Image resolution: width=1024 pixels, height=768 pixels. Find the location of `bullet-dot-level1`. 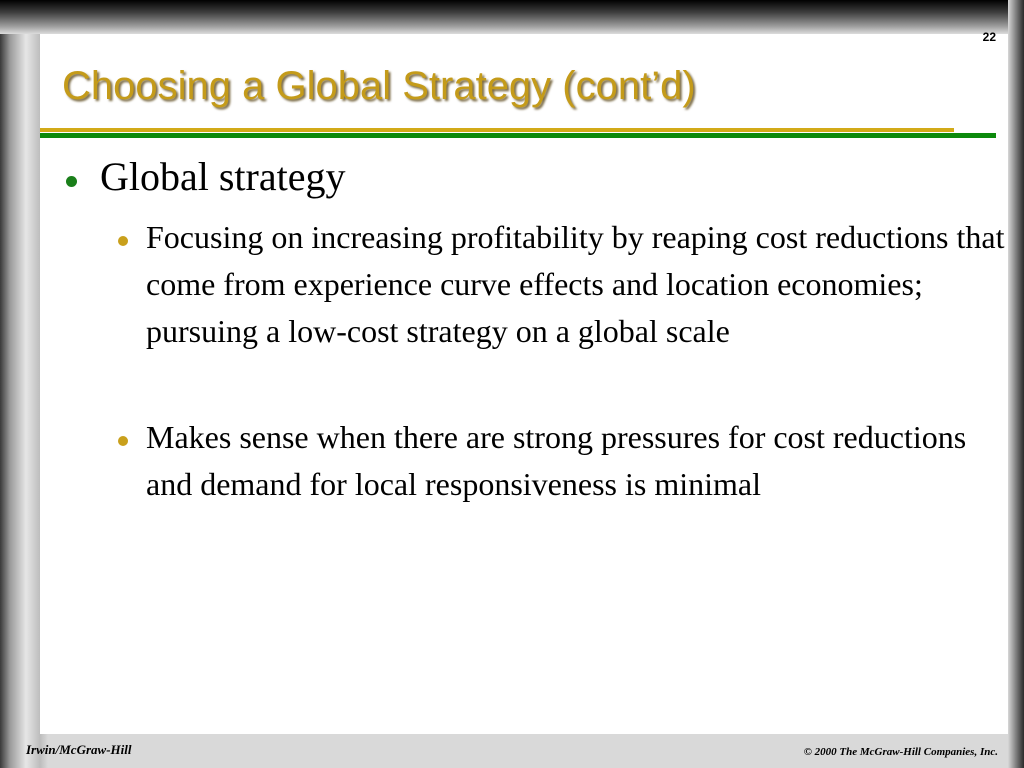

bullet-dot-level1 is located at coordinates (71, 181).